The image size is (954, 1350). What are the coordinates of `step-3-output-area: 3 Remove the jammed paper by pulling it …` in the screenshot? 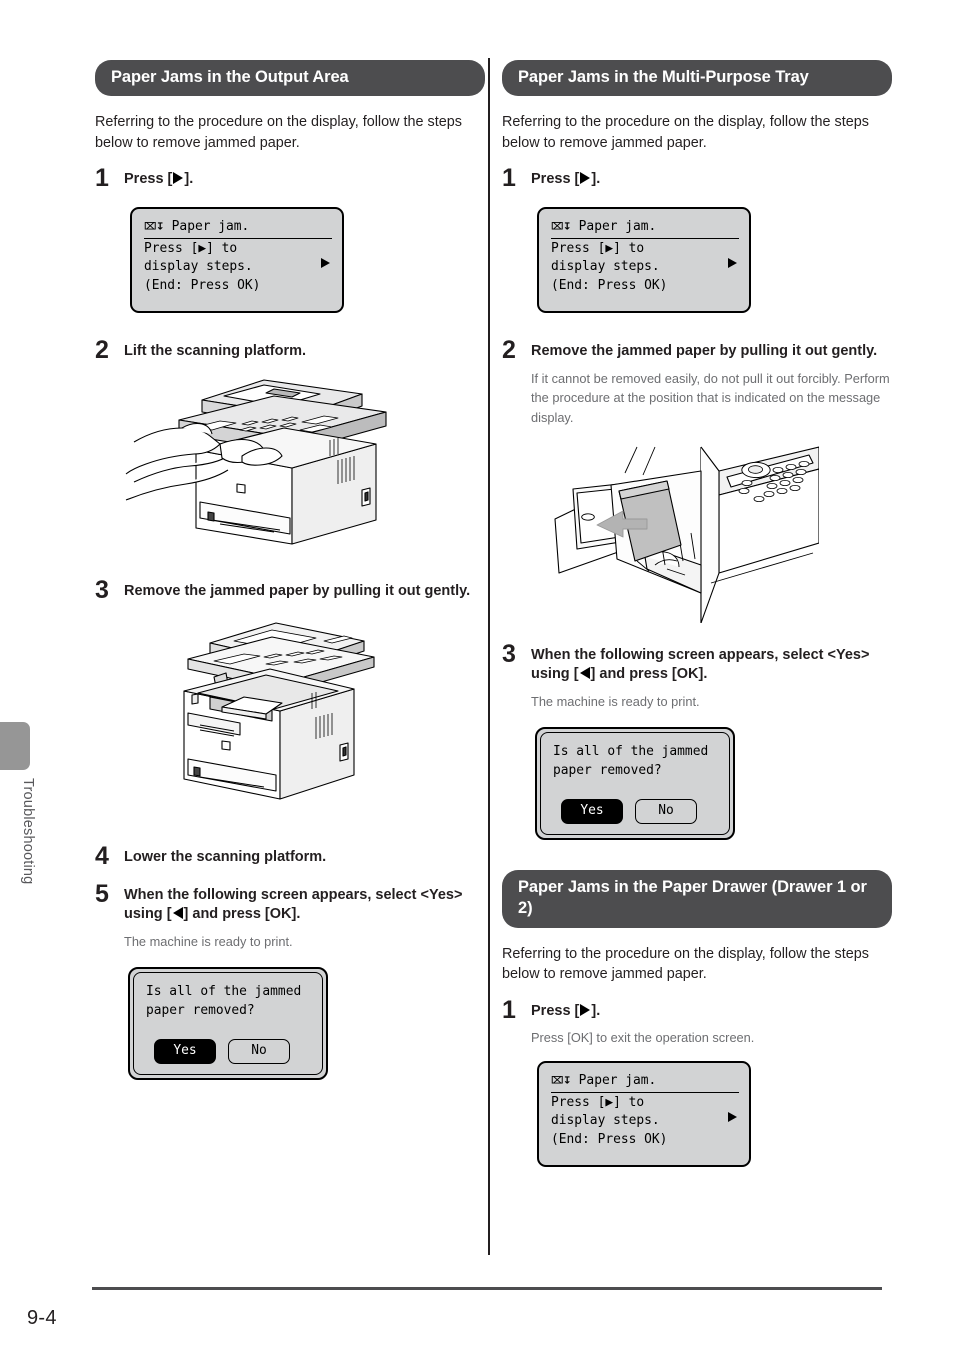 It's located at (290, 700).